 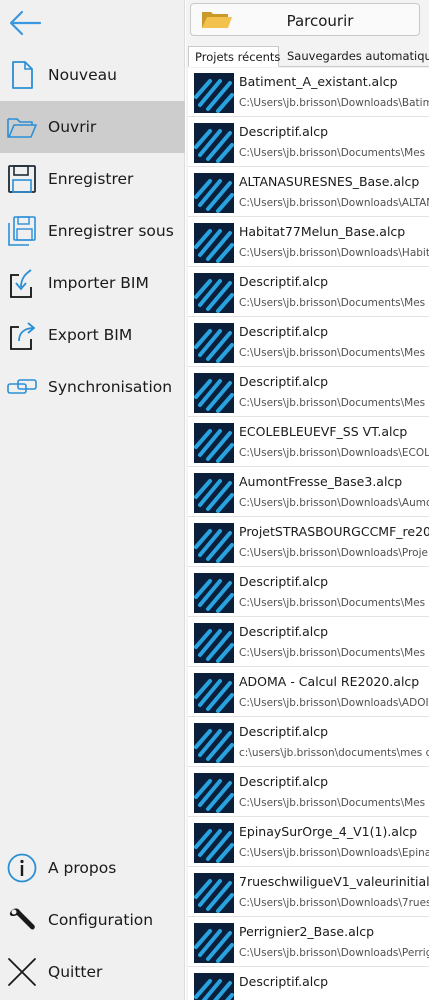 I want to click on save-icon, so click(x=22, y=179).